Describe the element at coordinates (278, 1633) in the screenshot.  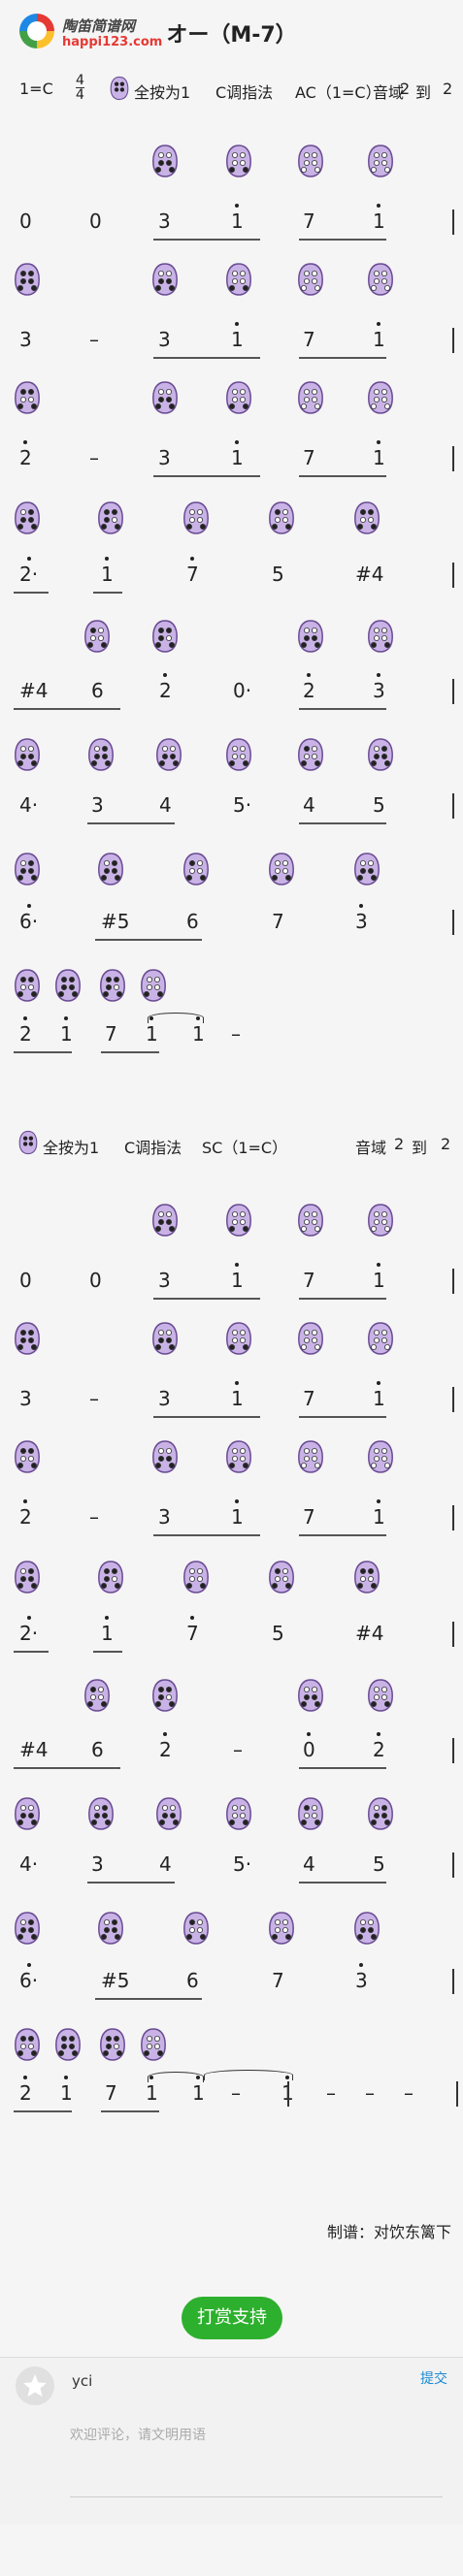
I see `score-note: 5` at that location.